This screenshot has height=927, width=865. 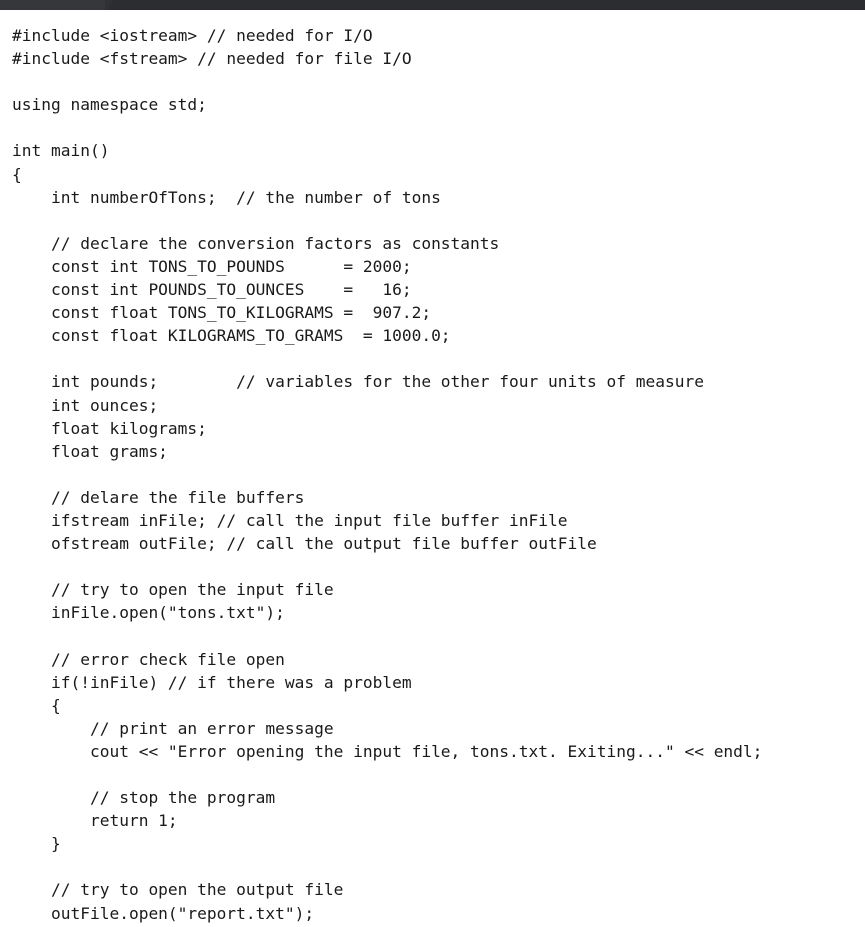 What do you see at coordinates (163, 913) in the screenshot?
I see `code-line: outFile.open("report.txt");` at bounding box center [163, 913].